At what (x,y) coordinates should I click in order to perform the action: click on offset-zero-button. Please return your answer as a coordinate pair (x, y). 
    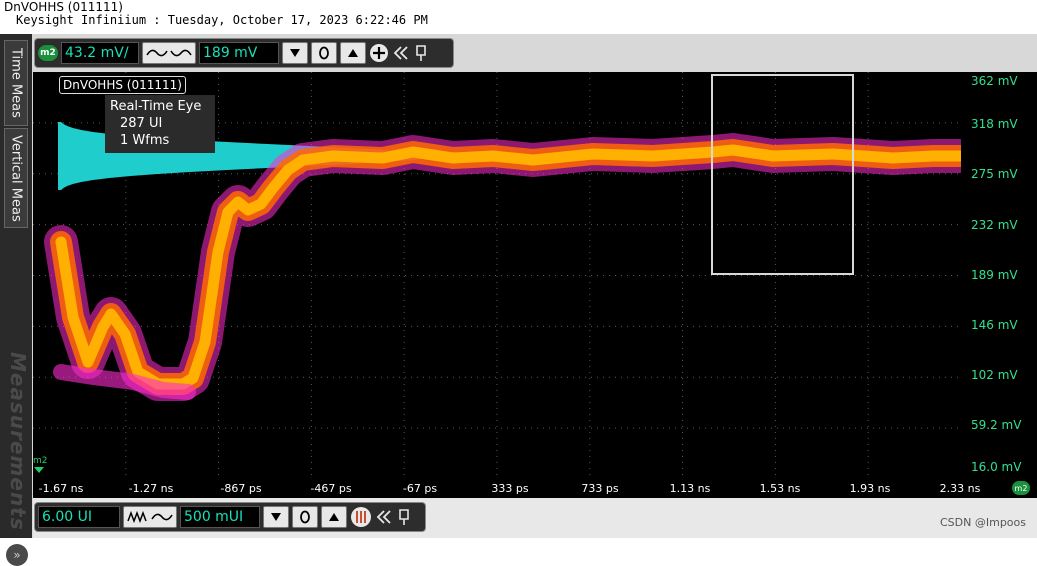
    Looking at the image, I should click on (324, 53).